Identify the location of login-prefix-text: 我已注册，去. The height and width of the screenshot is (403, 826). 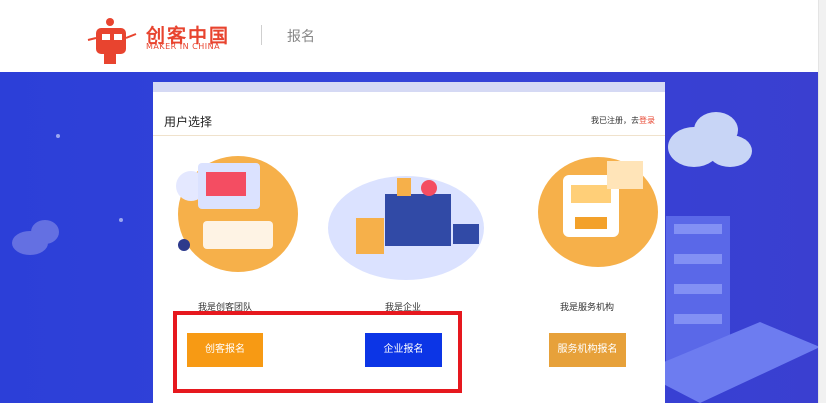
(615, 120).